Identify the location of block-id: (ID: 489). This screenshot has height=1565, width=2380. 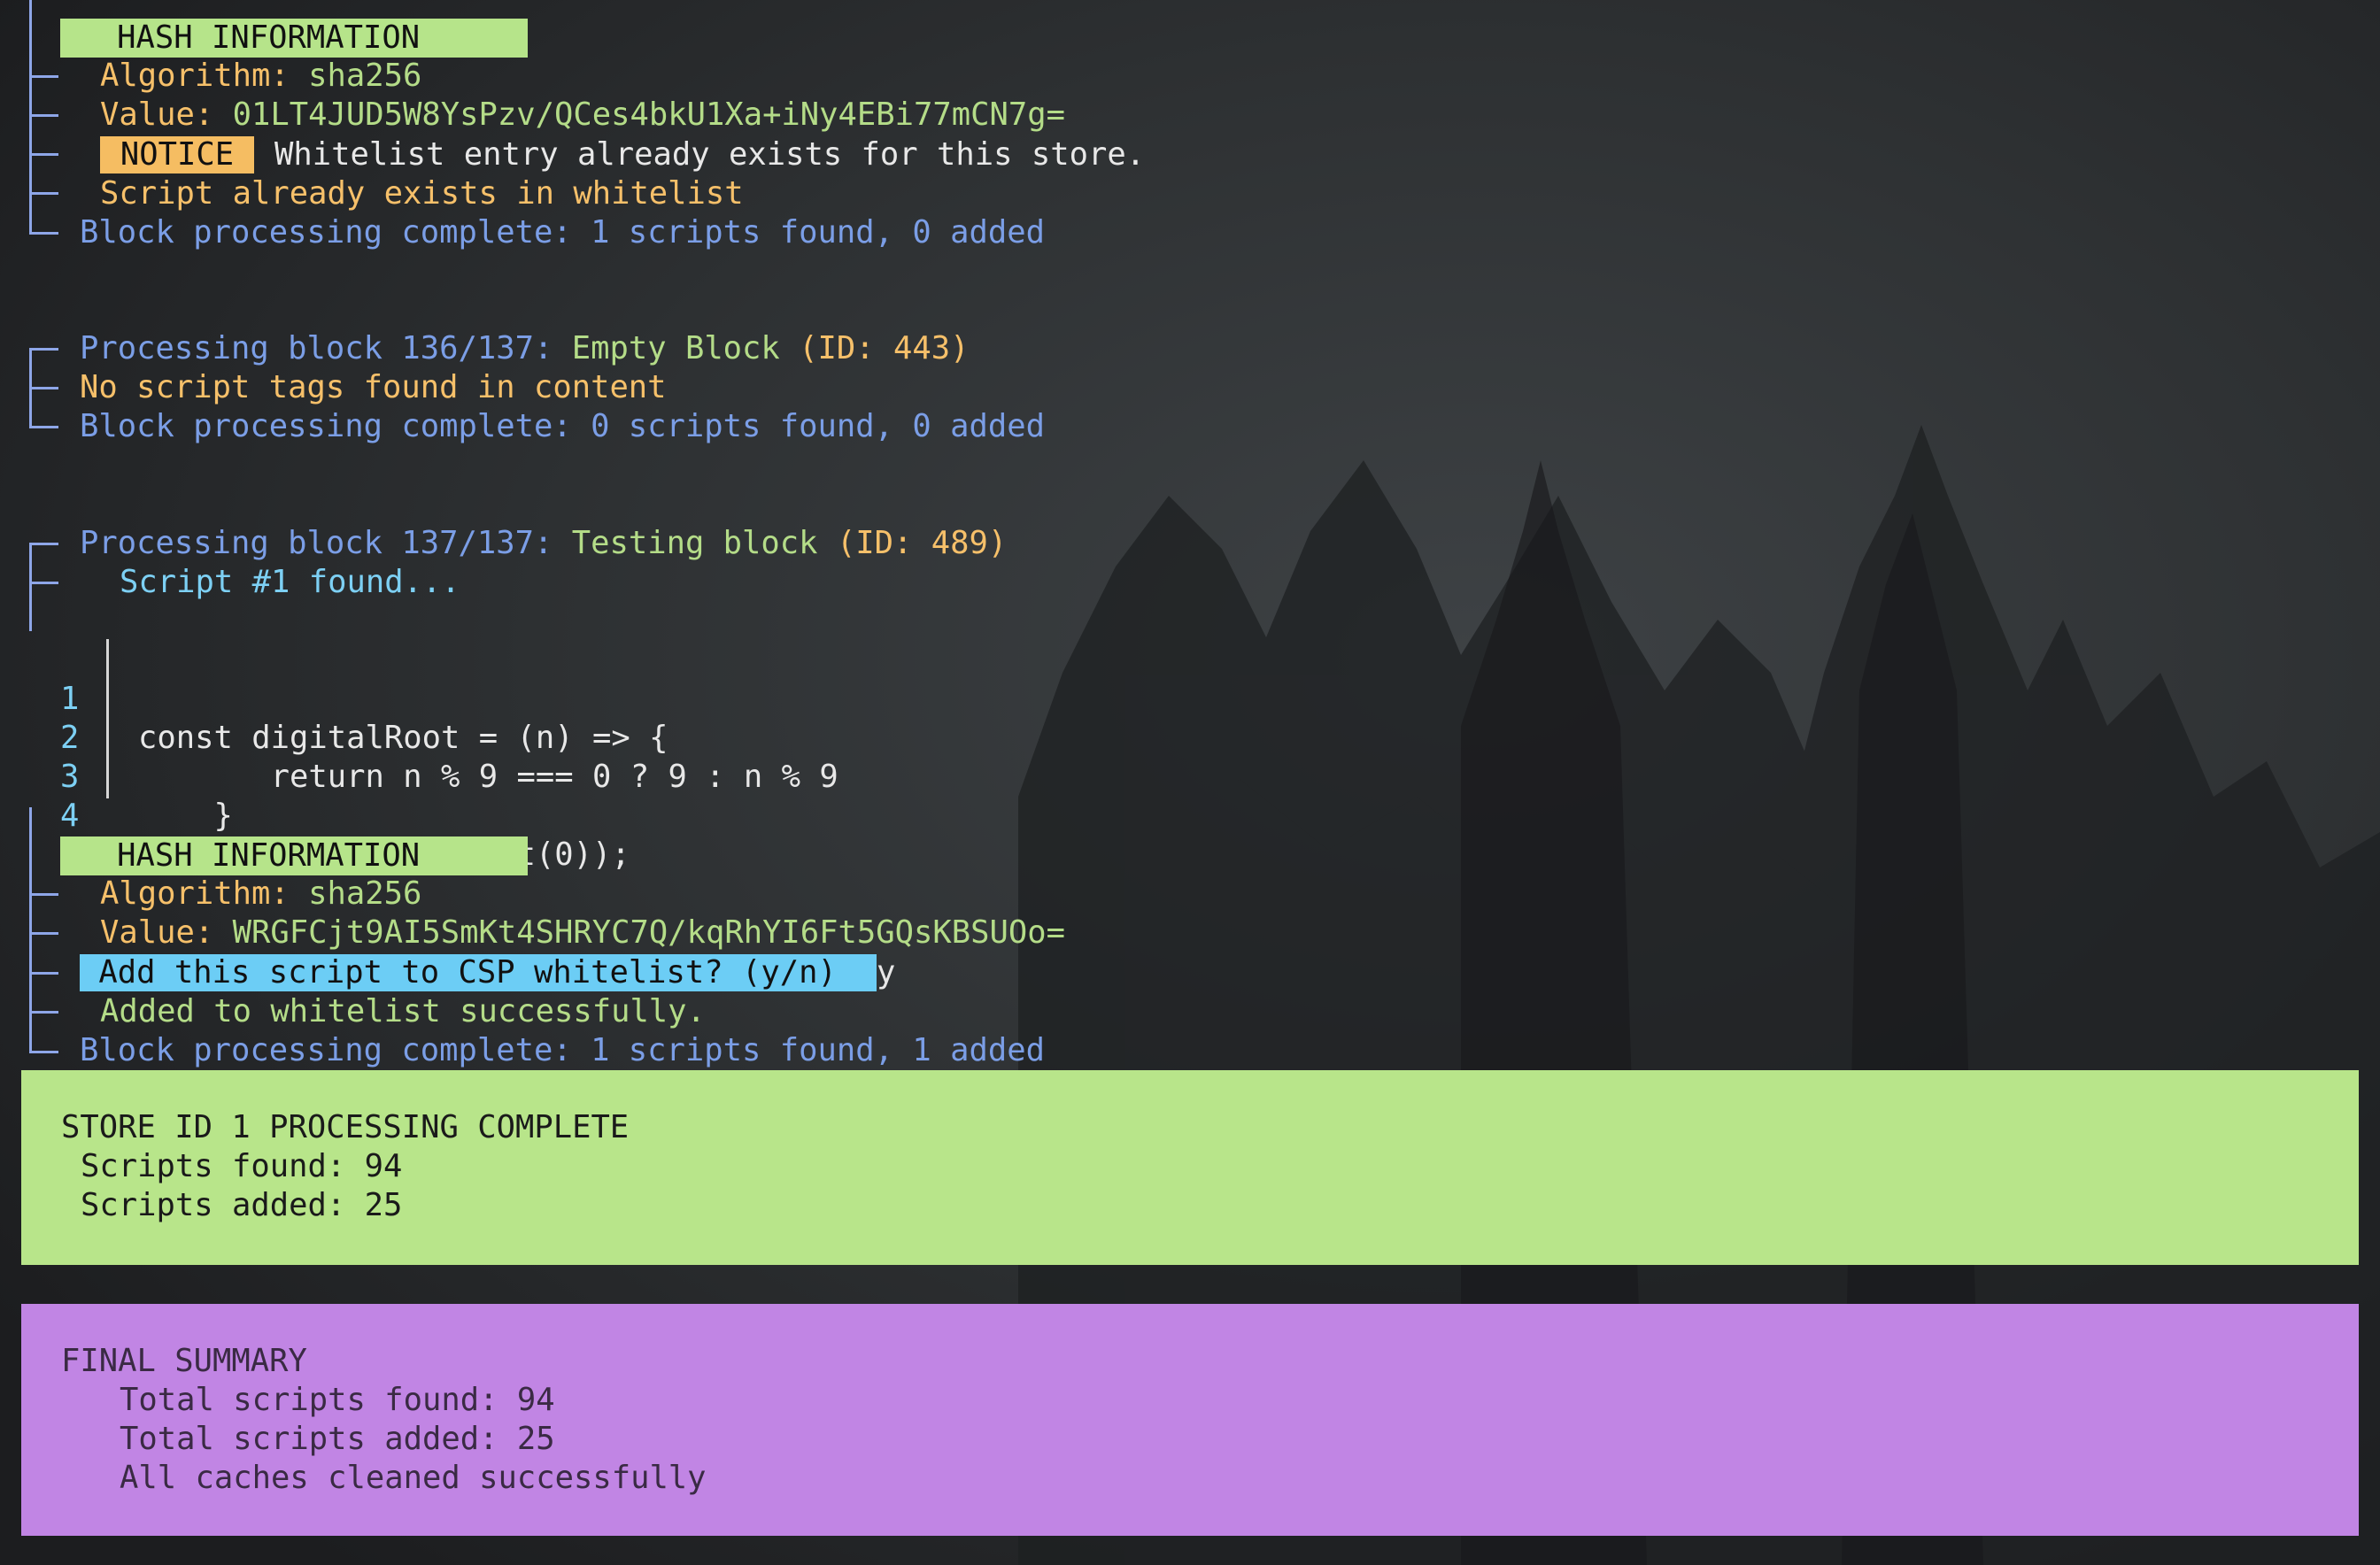
(922, 543).